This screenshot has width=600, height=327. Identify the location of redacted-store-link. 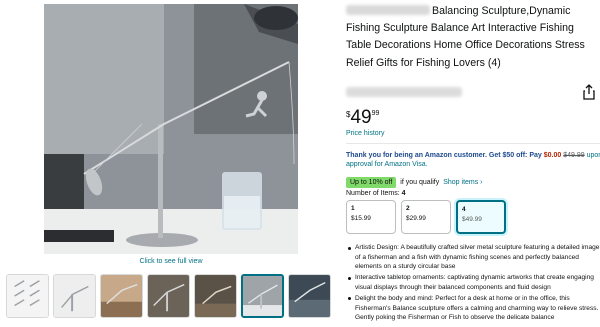
(404, 92).